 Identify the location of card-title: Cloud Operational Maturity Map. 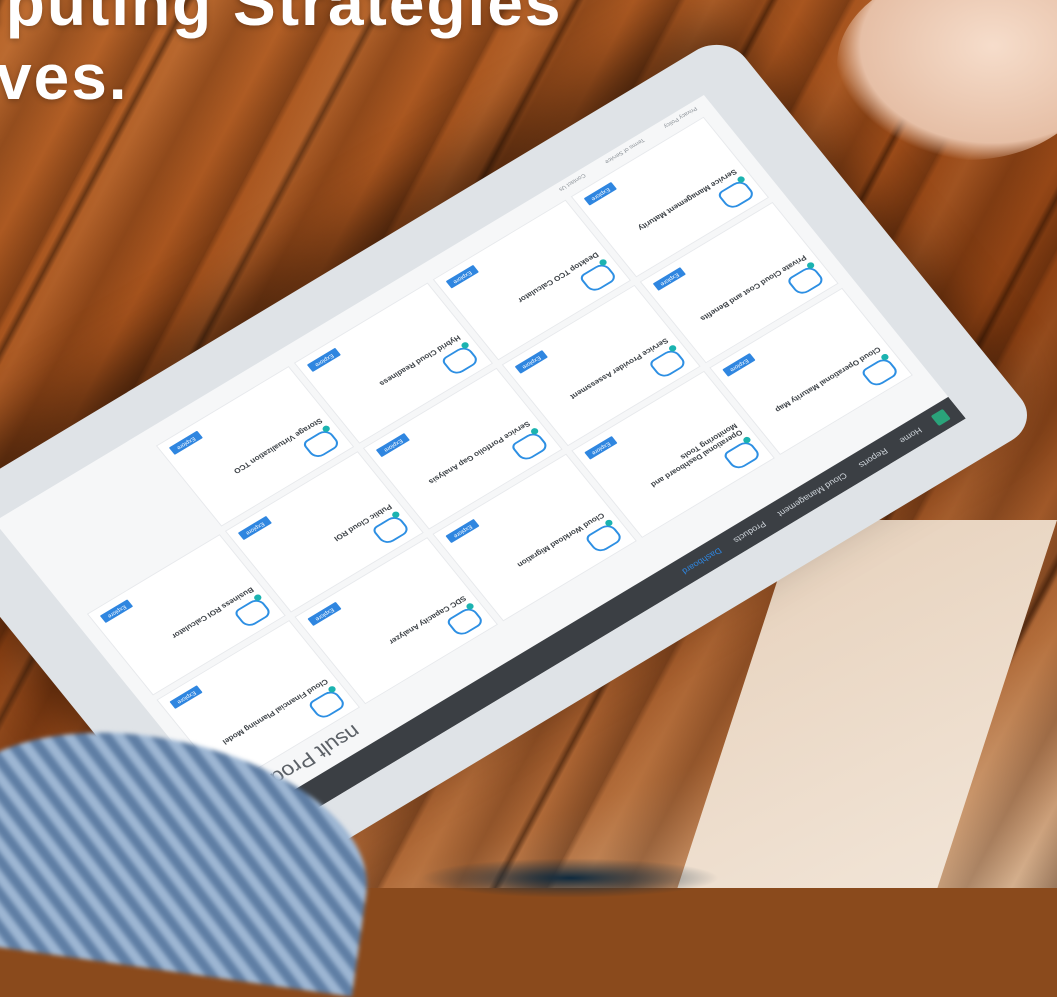
(828, 379).